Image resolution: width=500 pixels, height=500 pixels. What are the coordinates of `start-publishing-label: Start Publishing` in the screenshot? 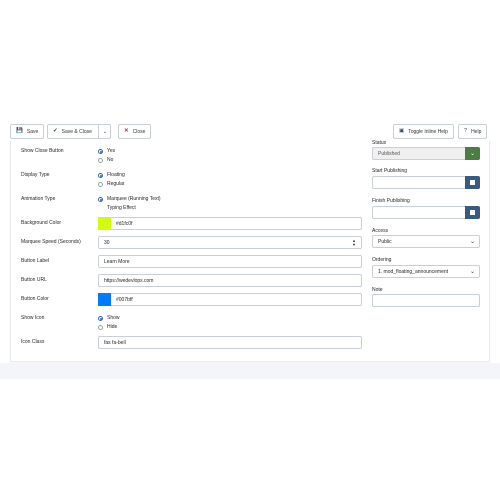 It's located at (390, 171).